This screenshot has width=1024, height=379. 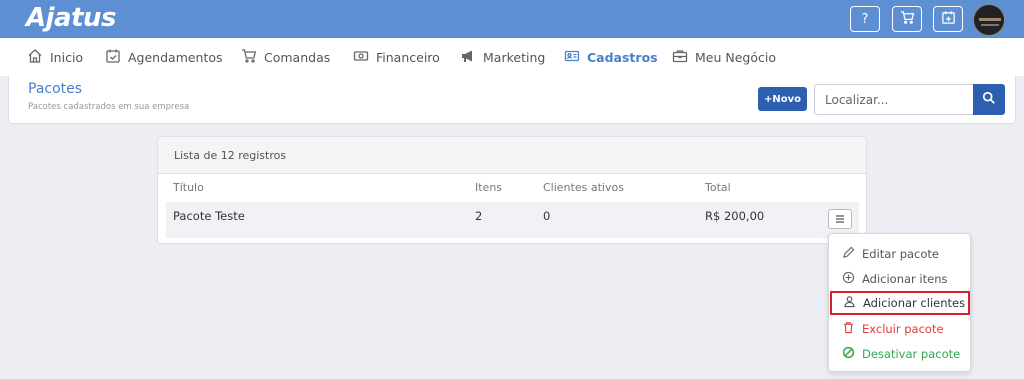 What do you see at coordinates (852, 254) in the screenshot?
I see `pencil-icon` at bounding box center [852, 254].